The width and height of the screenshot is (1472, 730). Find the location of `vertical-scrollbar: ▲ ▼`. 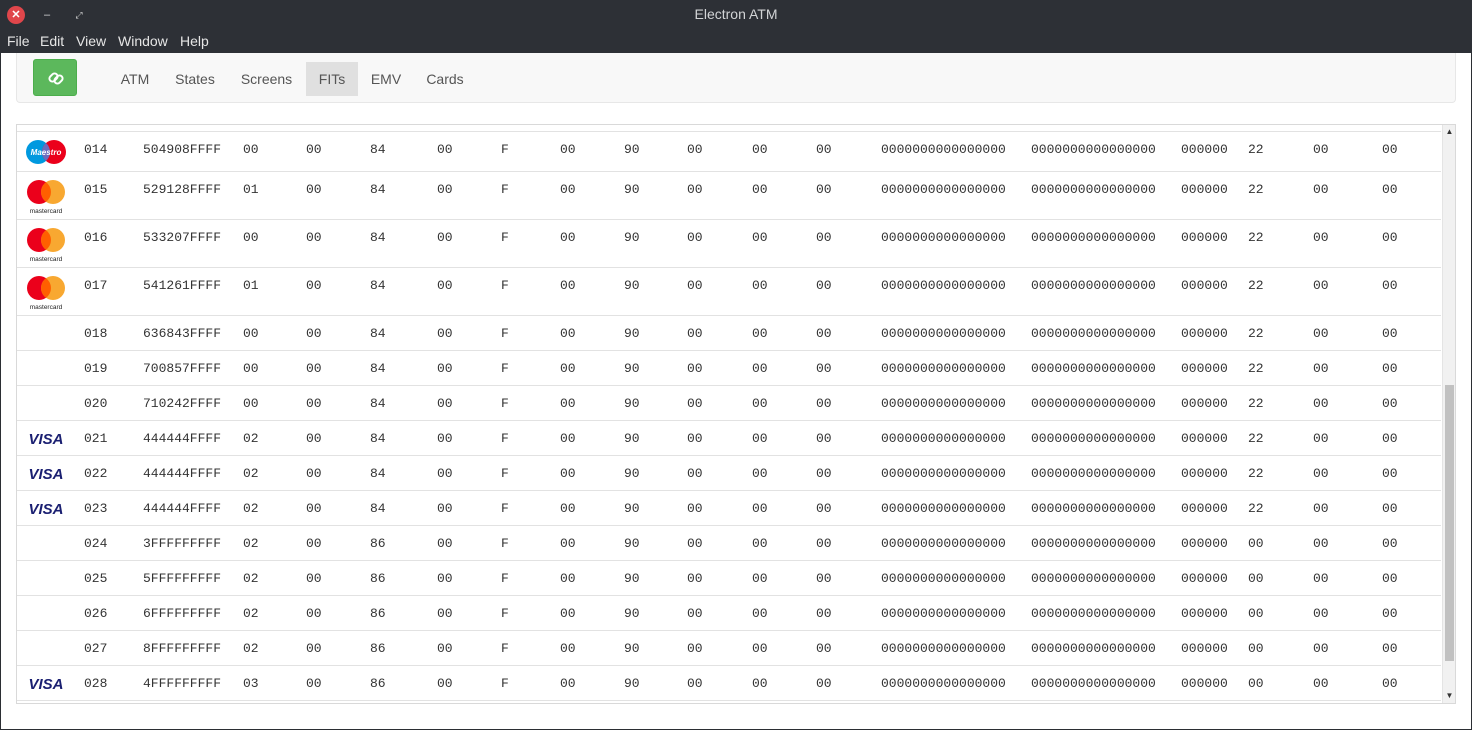

vertical-scrollbar: ▲ ▼ is located at coordinates (1448, 414).